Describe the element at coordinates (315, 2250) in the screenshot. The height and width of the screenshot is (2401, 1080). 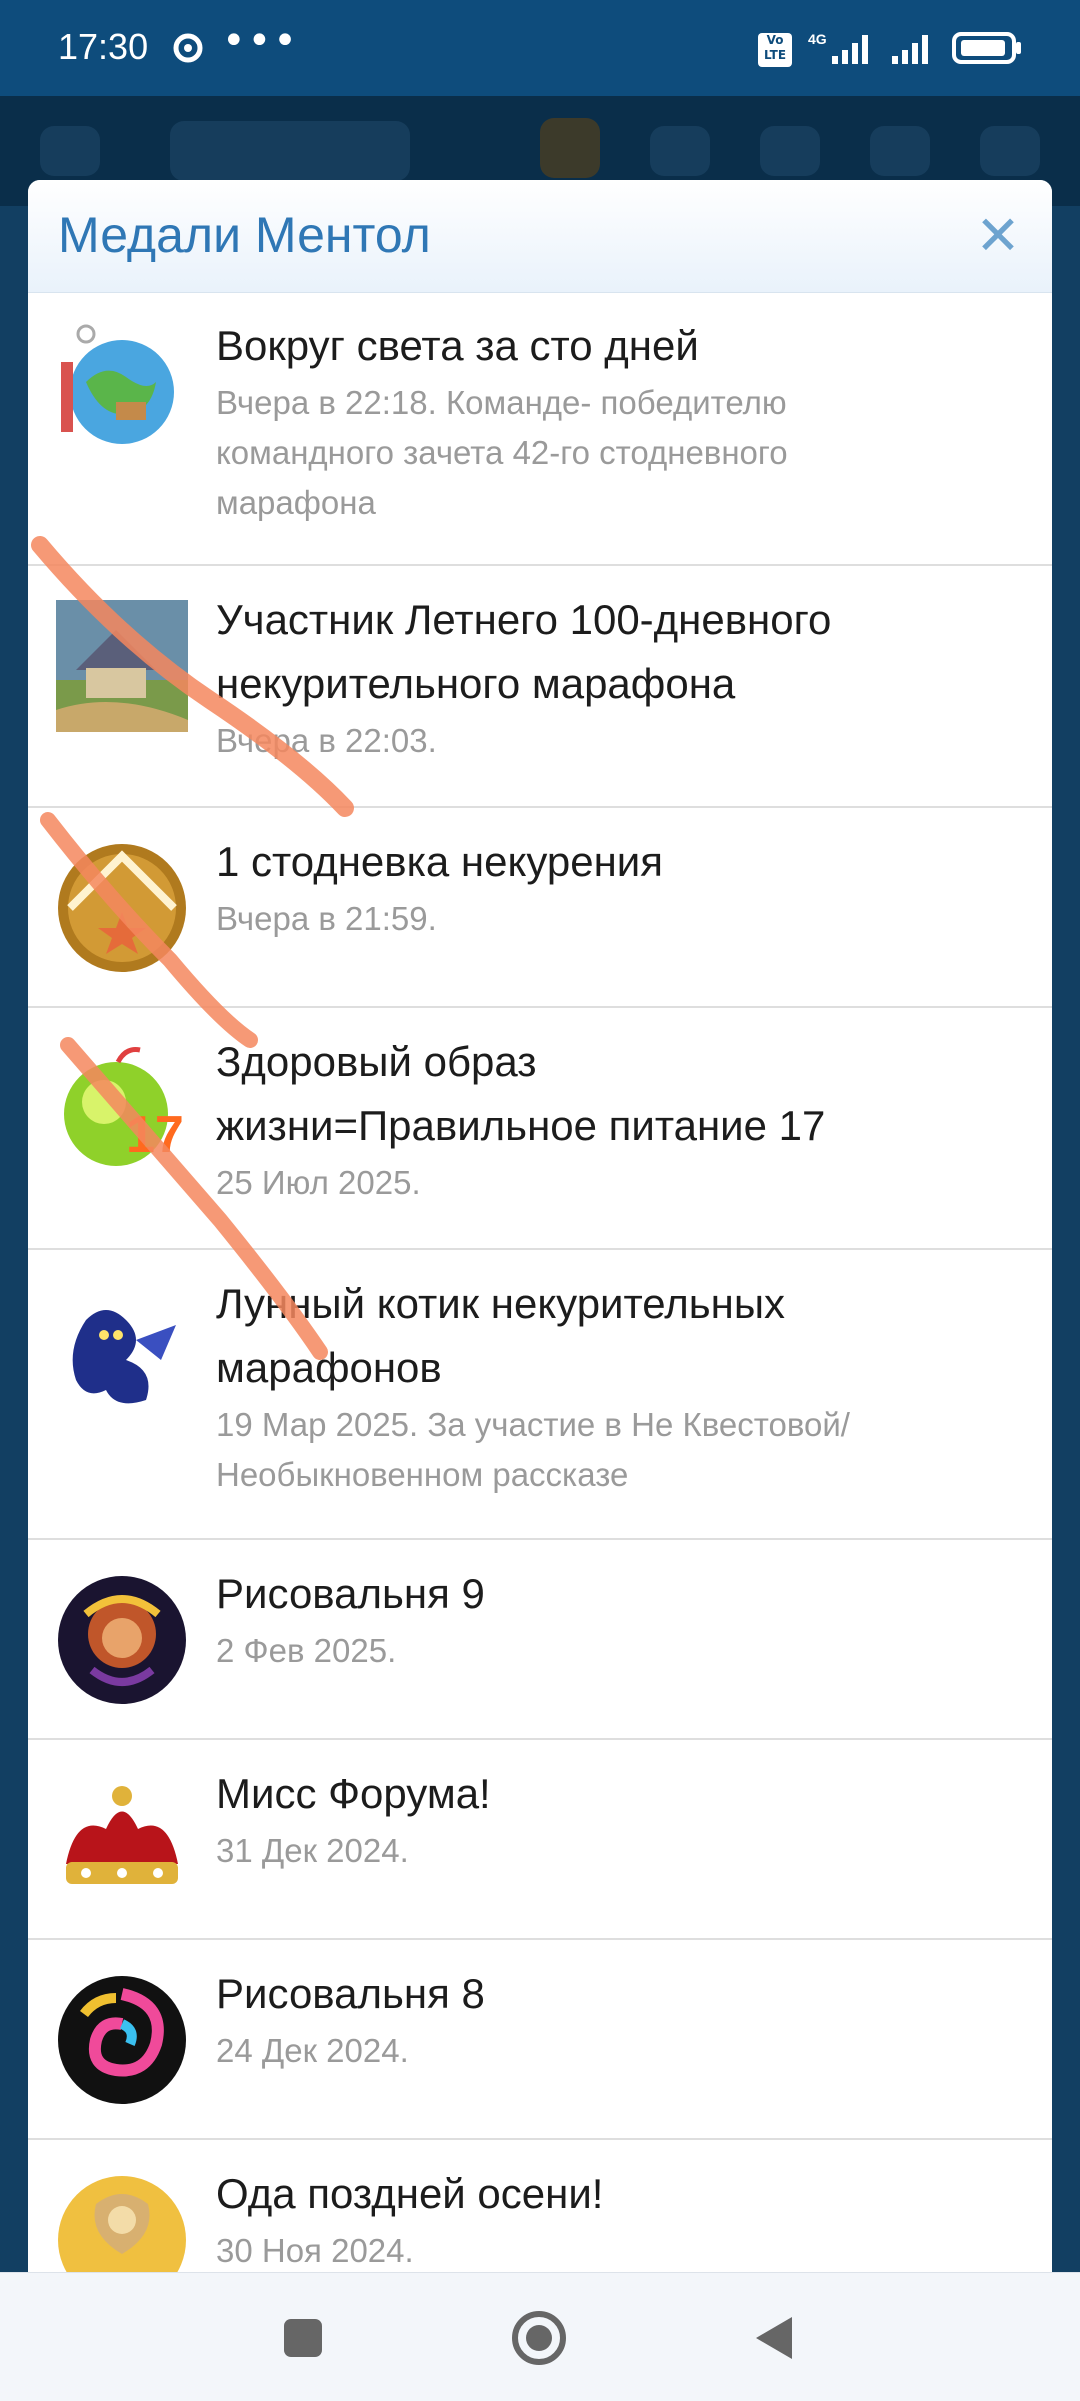
I see `medal-subtitle: 30 Ноя 2024.` at that location.